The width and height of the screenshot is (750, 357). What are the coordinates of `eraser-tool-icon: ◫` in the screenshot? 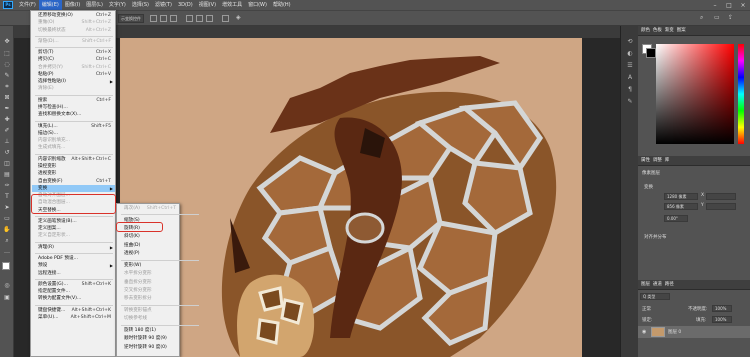 It's located at (7, 164).